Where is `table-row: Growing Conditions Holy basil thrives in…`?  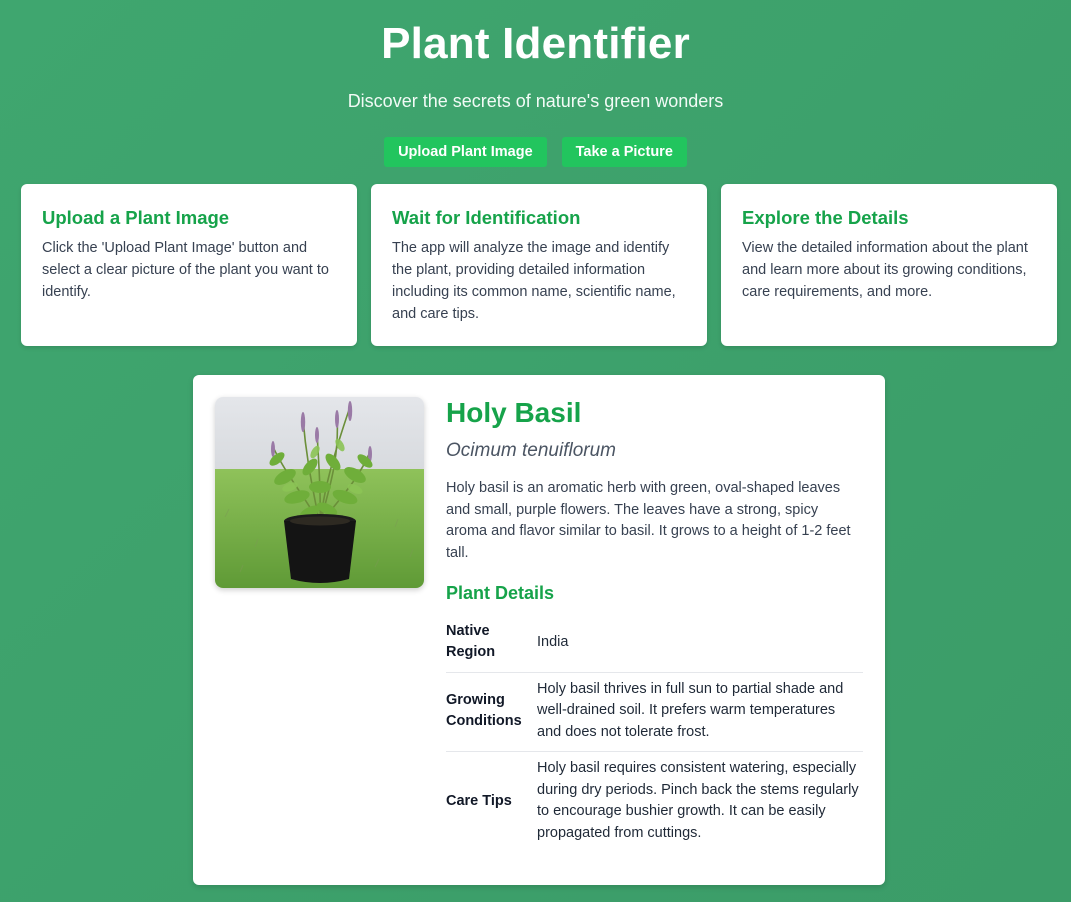
table-row: Growing Conditions Holy basil thrives in… is located at coordinates (654, 711).